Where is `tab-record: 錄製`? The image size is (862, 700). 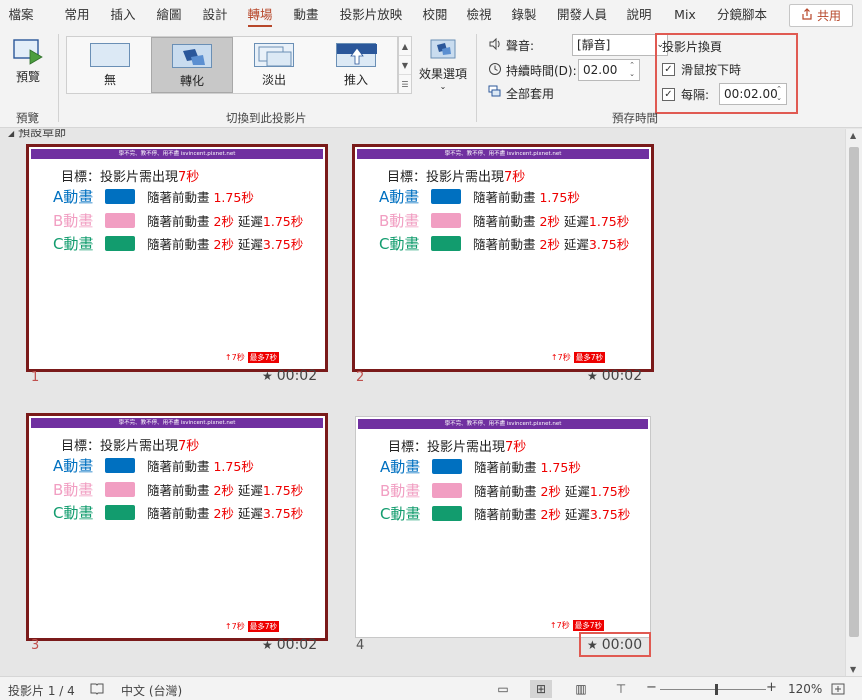
tab-record: 錄製 is located at coordinates (524, 15).